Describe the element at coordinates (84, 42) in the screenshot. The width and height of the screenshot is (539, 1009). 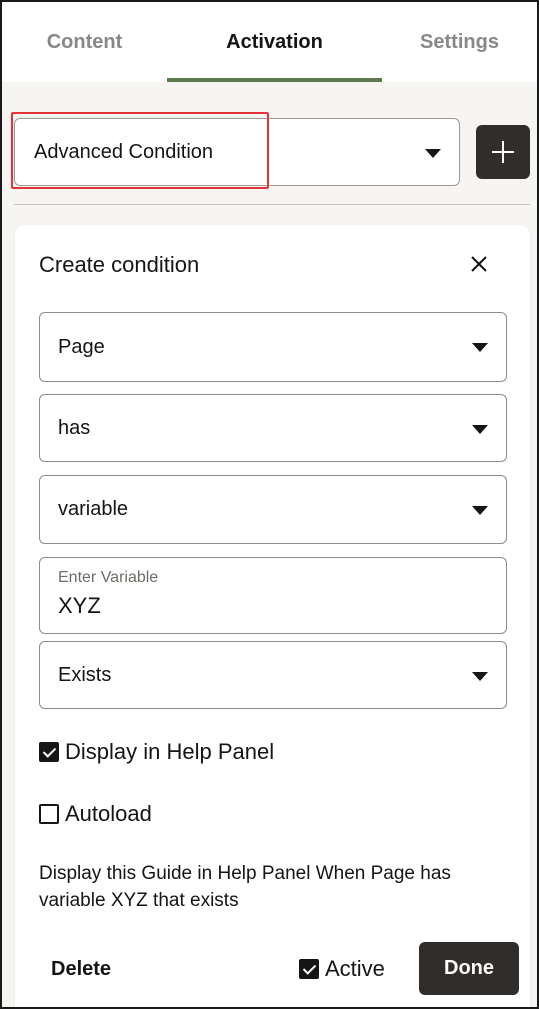
I see `tab-content: Content` at that location.